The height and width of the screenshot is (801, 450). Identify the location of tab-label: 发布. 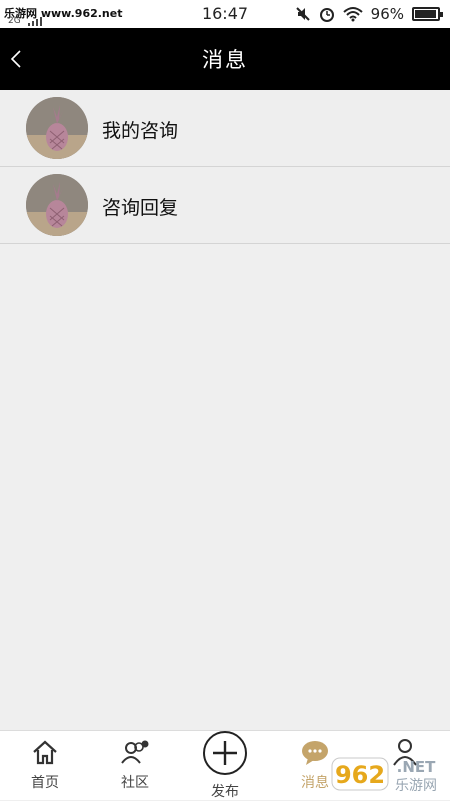
(225, 792).